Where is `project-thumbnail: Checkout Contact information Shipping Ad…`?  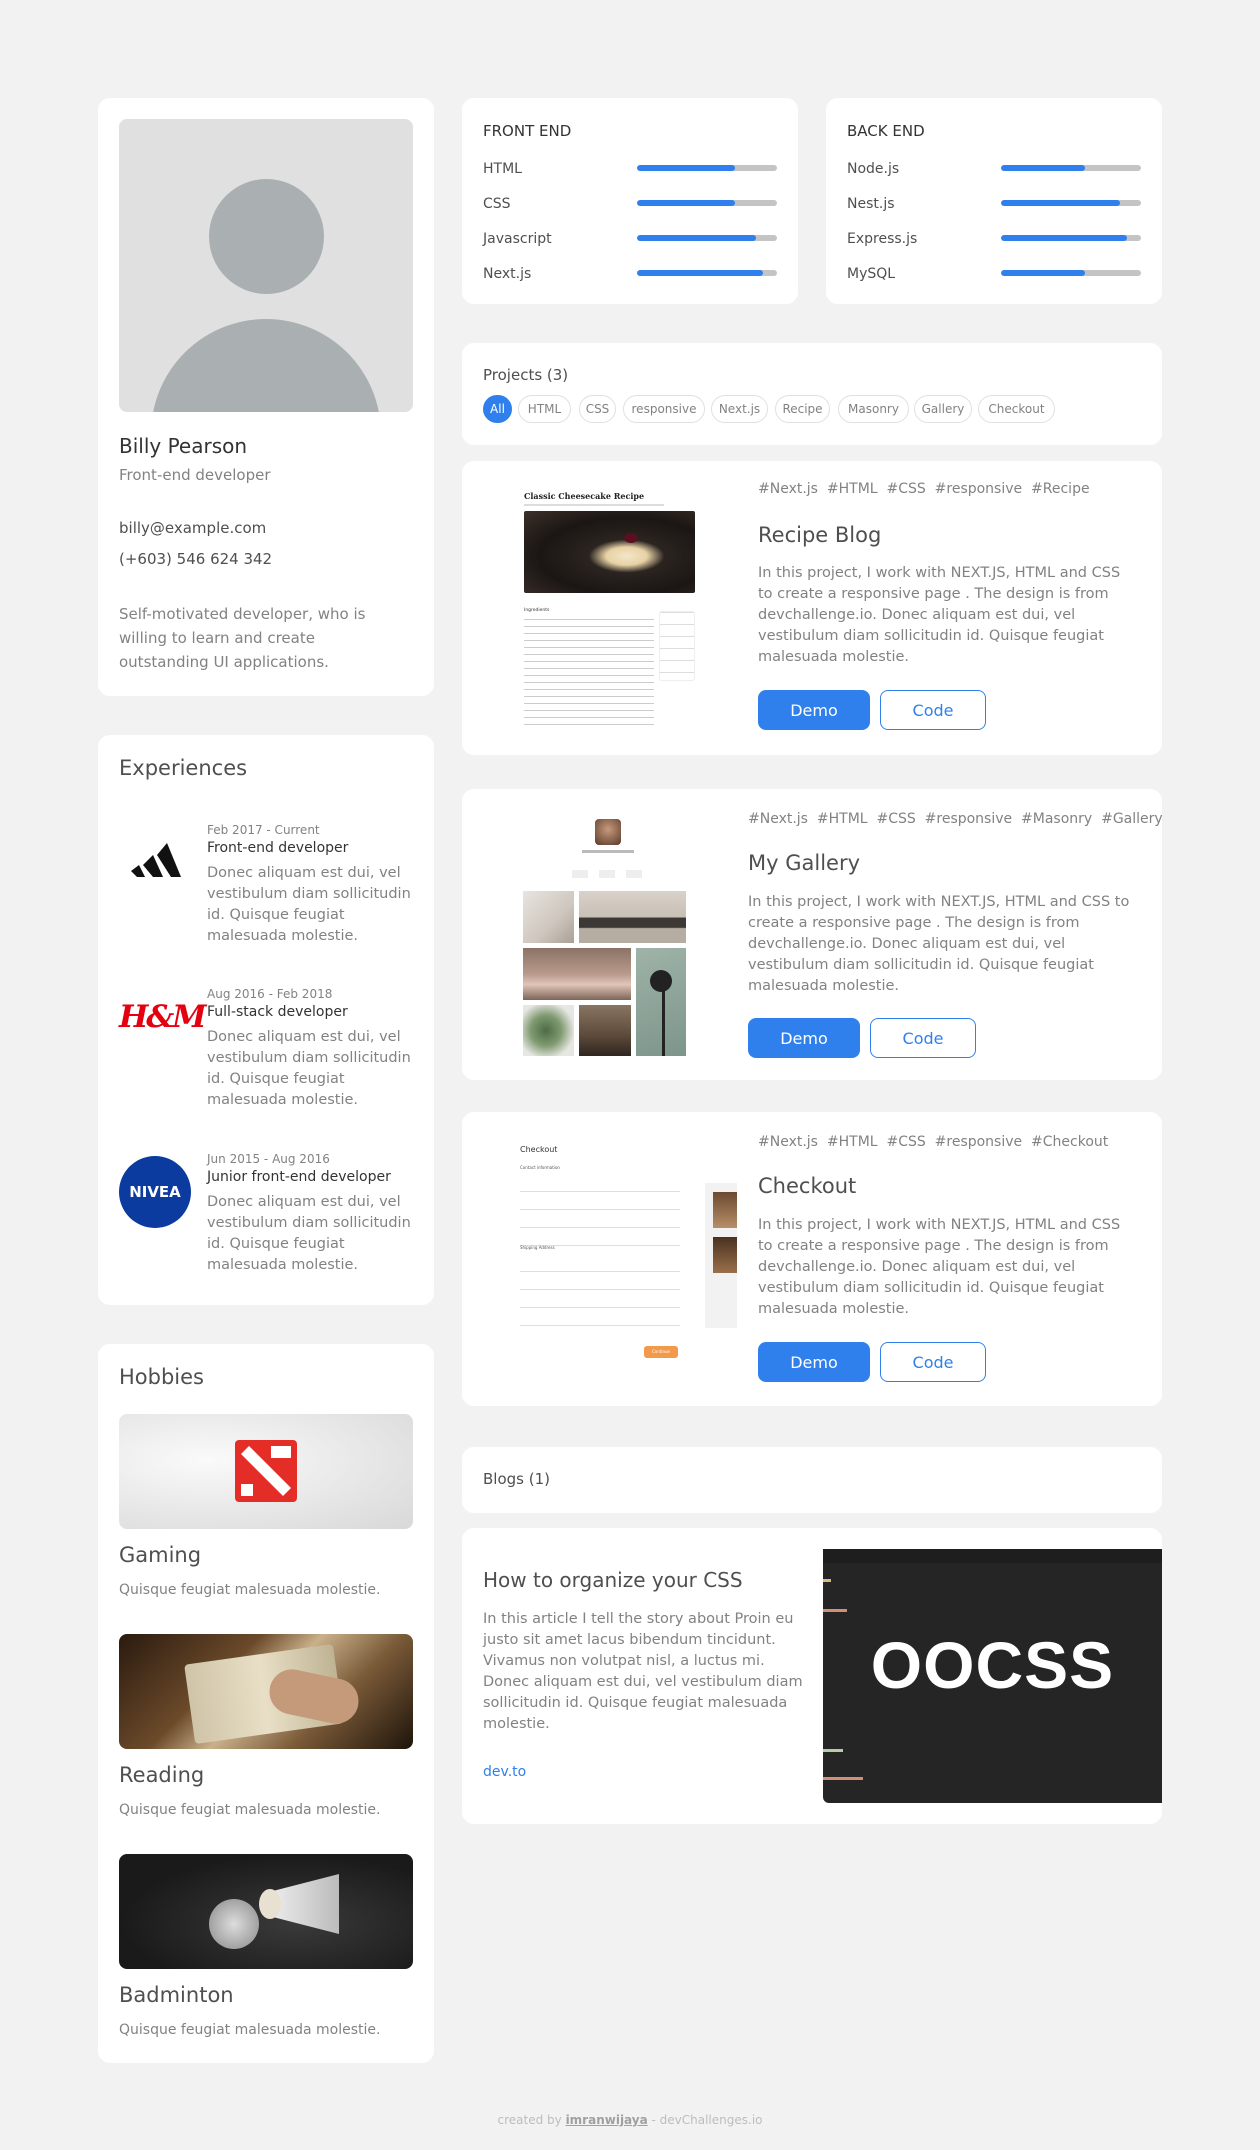 project-thumbnail: Checkout Contact information Shipping Ad… is located at coordinates (630, 1267).